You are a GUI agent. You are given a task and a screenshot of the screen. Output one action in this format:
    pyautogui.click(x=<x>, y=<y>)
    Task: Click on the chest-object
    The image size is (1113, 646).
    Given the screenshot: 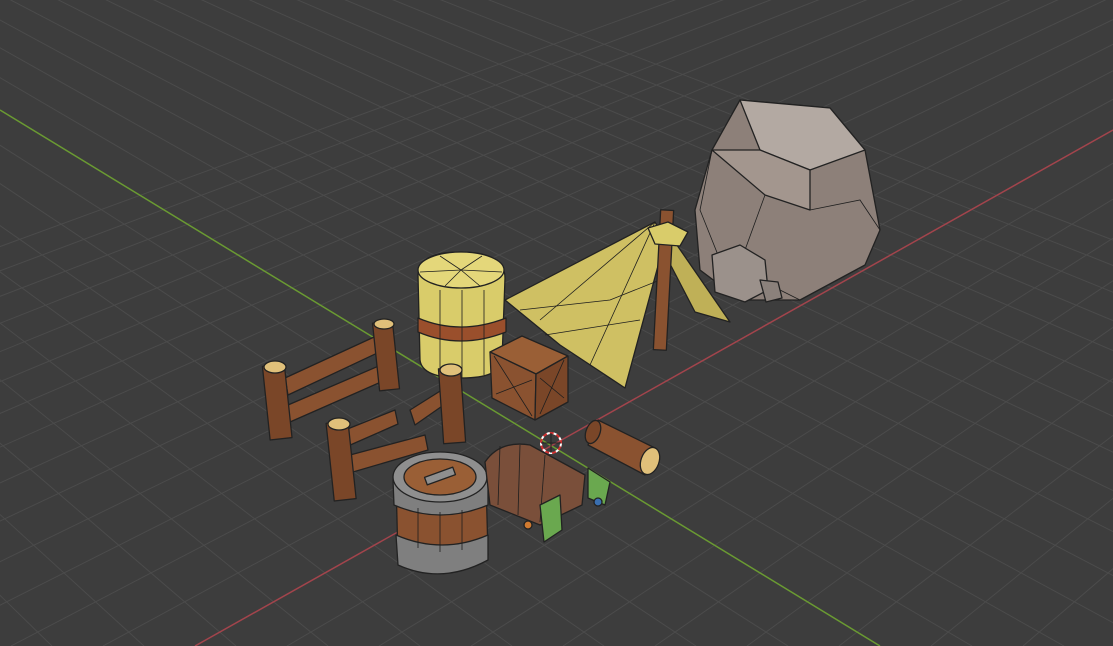 What is the action you would take?
    pyautogui.click(x=547, y=493)
    